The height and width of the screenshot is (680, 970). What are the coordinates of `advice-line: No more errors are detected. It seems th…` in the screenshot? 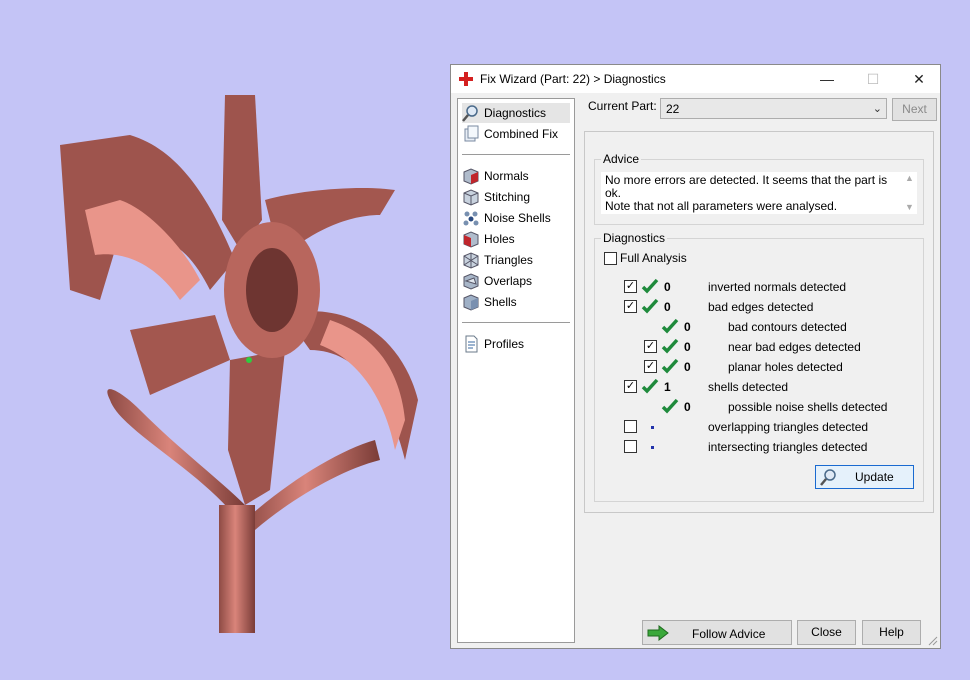 It's located at (746, 186).